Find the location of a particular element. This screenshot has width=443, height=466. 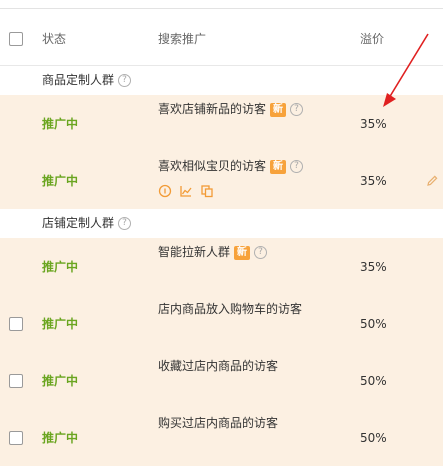

row-name: 购买过店内商品的访客 is located at coordinates (218, 423).